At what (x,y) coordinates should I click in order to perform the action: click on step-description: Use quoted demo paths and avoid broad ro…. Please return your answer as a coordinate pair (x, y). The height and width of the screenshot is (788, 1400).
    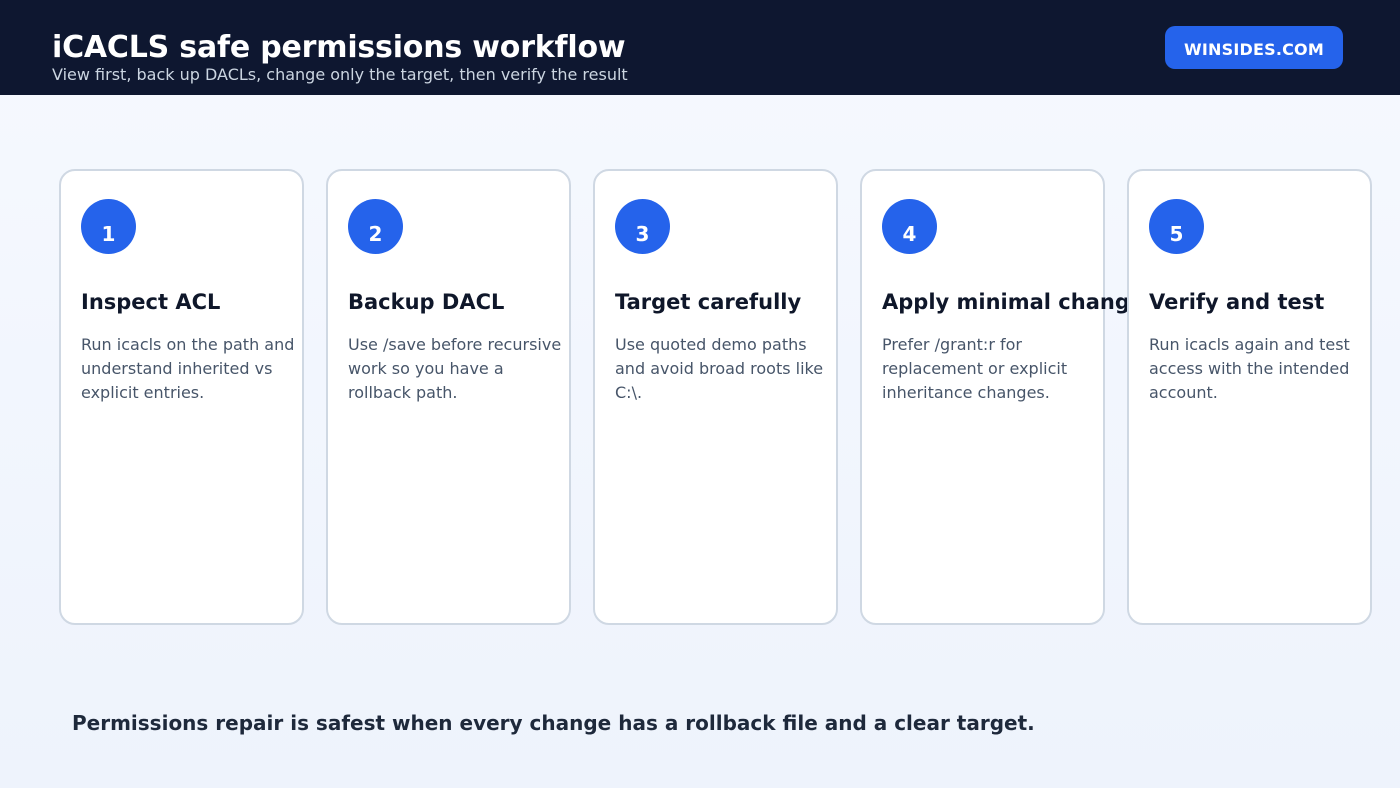
    Looking at the image, I should click on (719, 368).